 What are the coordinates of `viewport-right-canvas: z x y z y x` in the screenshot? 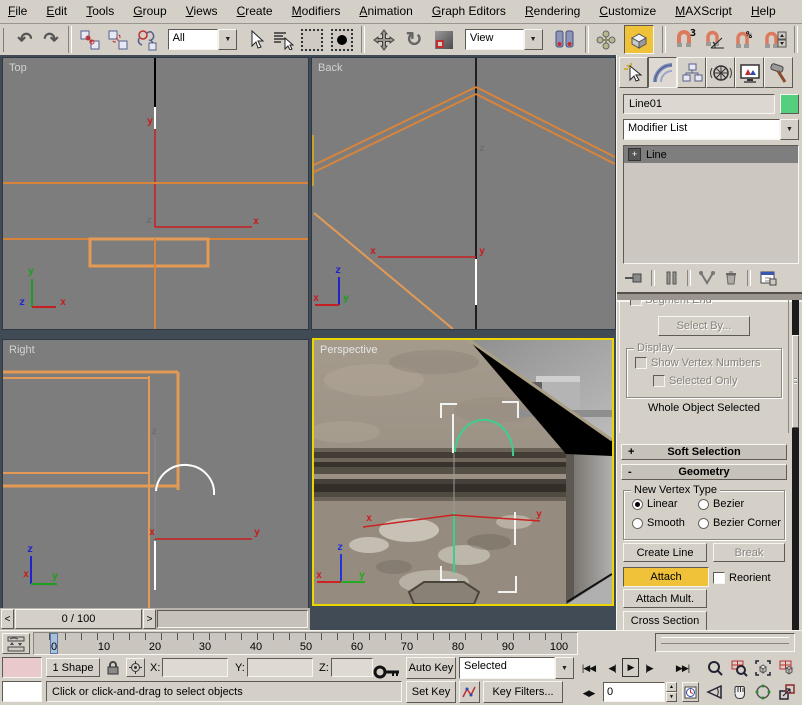 It's located at (155, 474).